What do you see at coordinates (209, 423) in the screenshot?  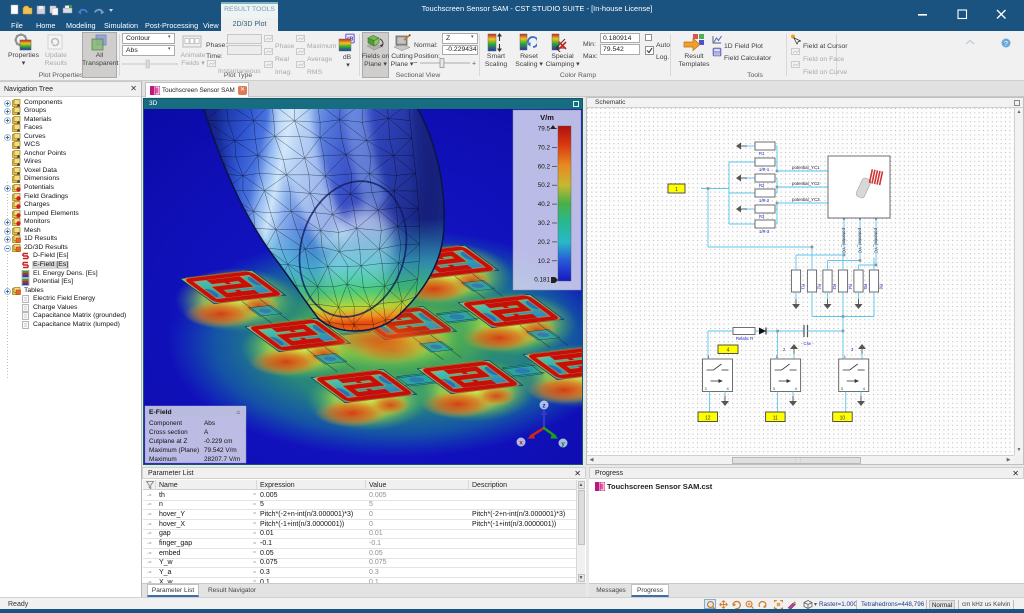 I see `svg-text: Abs` at bounding box center [209, 423].